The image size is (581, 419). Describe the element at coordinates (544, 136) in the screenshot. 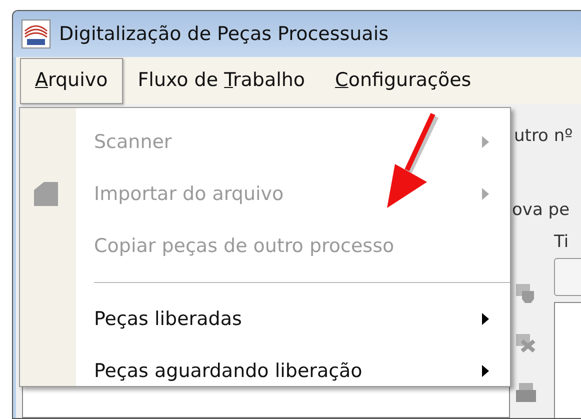

I see `field-label: utro nº` at that location.